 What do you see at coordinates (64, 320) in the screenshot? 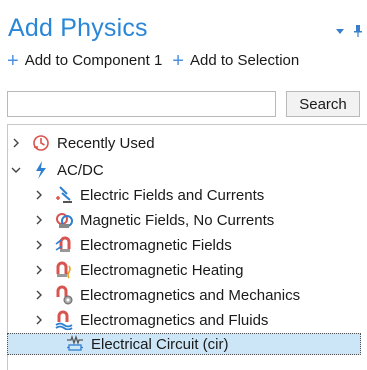
I see `electromagnetics-fluids-icon` at bounding box center [64, 320].